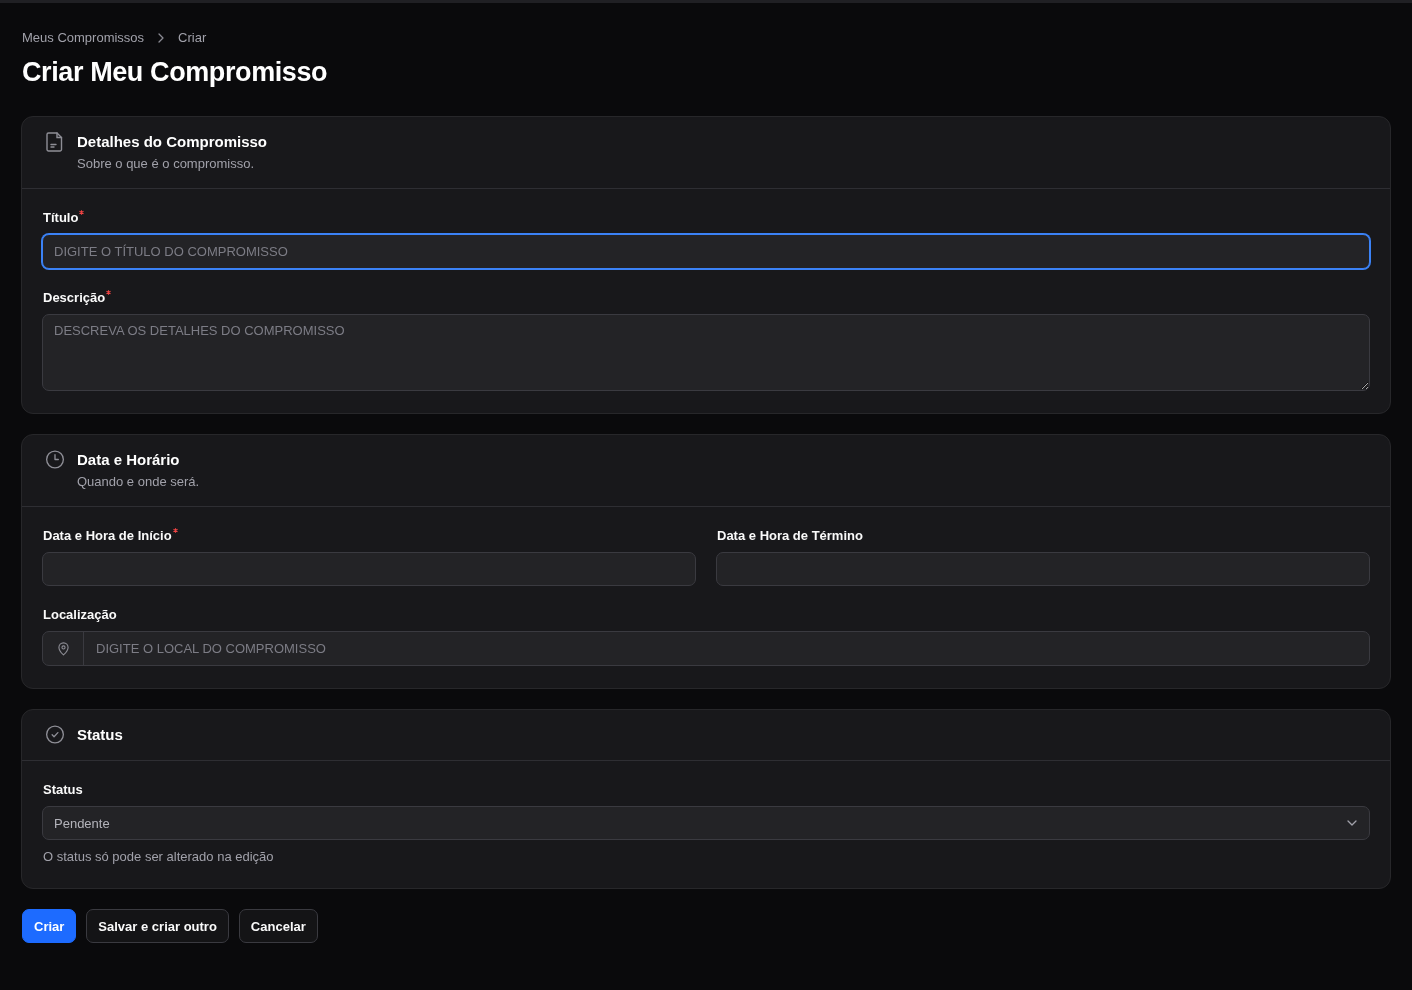  Describe the element at coordinates (157, 926) in the screenshot. I see `action-button: Salvar e criar outro` at that location.